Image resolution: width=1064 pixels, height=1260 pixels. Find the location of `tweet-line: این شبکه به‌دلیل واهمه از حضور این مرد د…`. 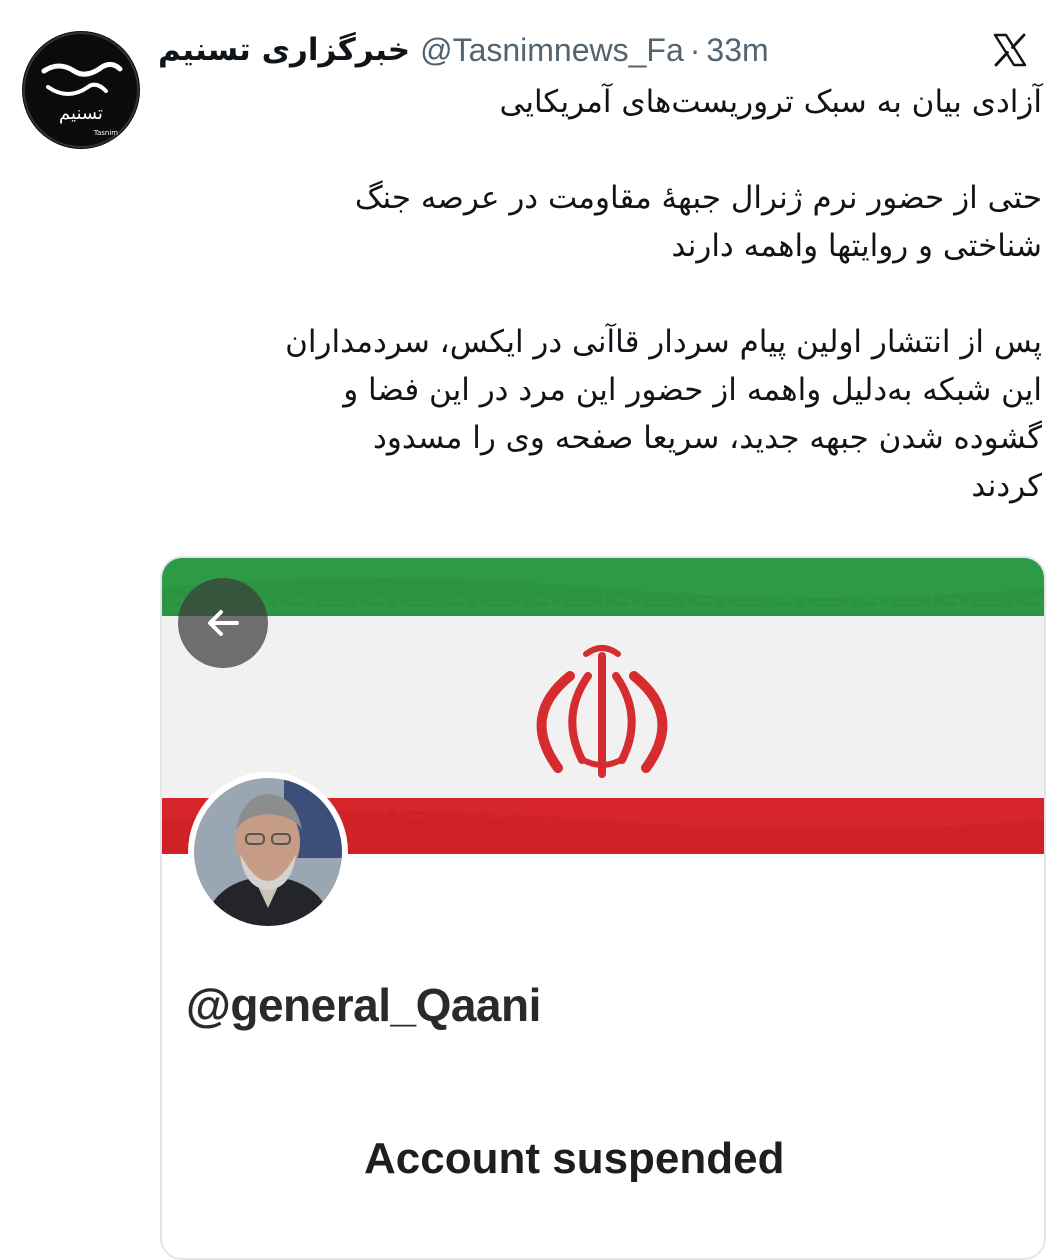

tweet-line: این شبکه به‌دلیل واهمه از حضور این مرد د… is located at coordinates (692, 390).